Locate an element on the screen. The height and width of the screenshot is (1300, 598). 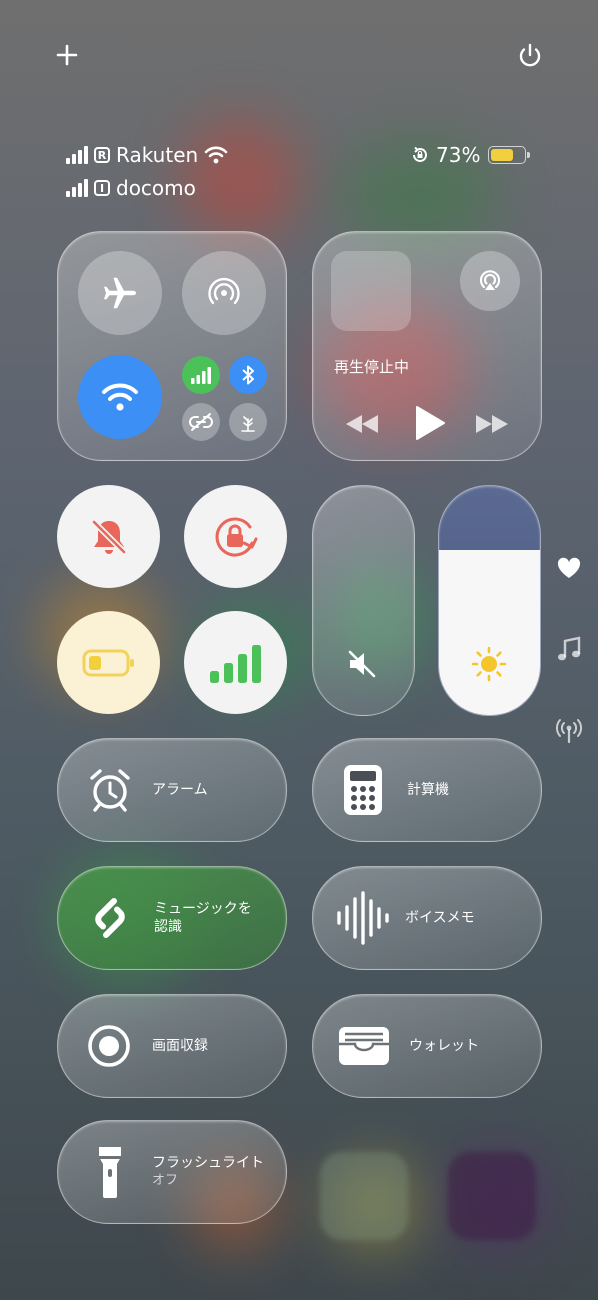
shazam-label-line1: ミュージックを is located at coordinates (203, 909).